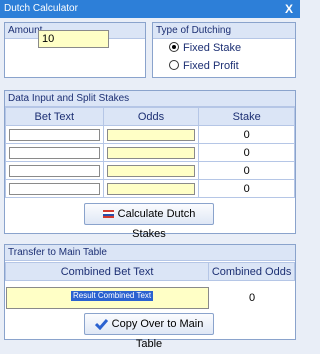 This screenshot has width=320, height=354. I want to click on fixed-profit-radio: Fixed Profit, so click(204, 66).